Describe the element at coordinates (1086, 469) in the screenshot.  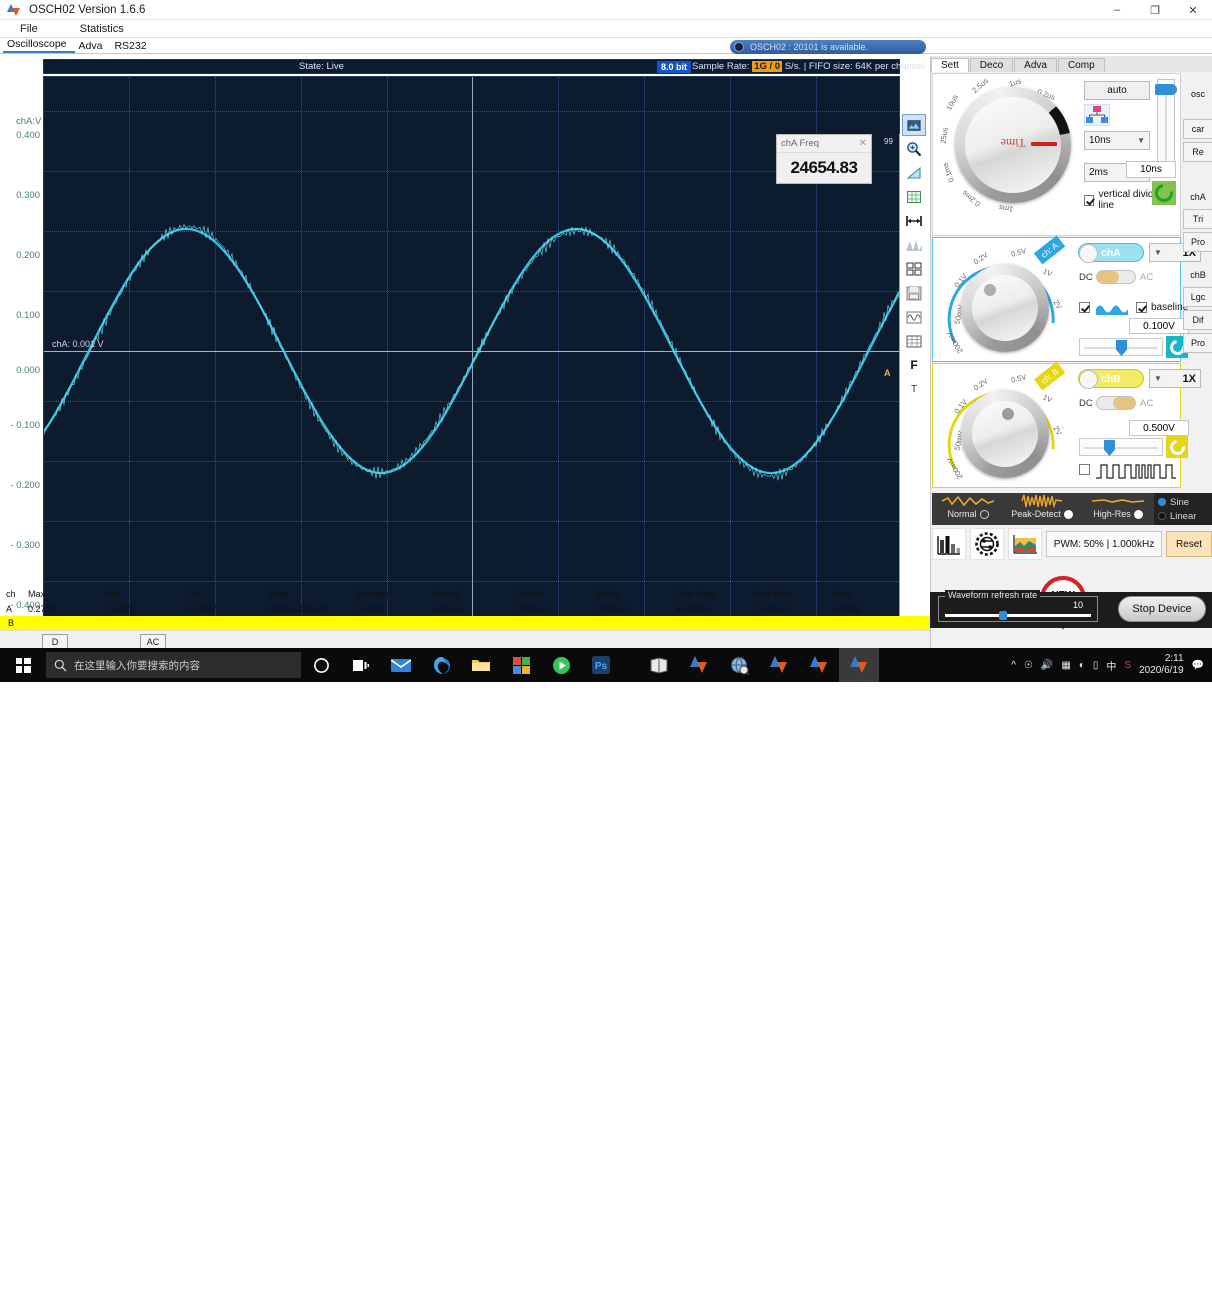
I see `chb-logic-checkbox` at that location.